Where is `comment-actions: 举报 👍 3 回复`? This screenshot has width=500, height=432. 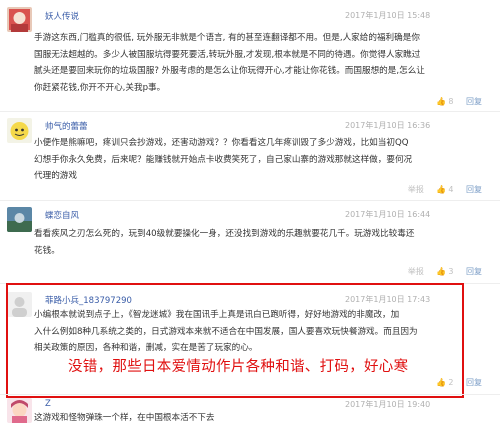
comment-actions: 举报 👍 3 回复 is located at coordinates (440, 271).